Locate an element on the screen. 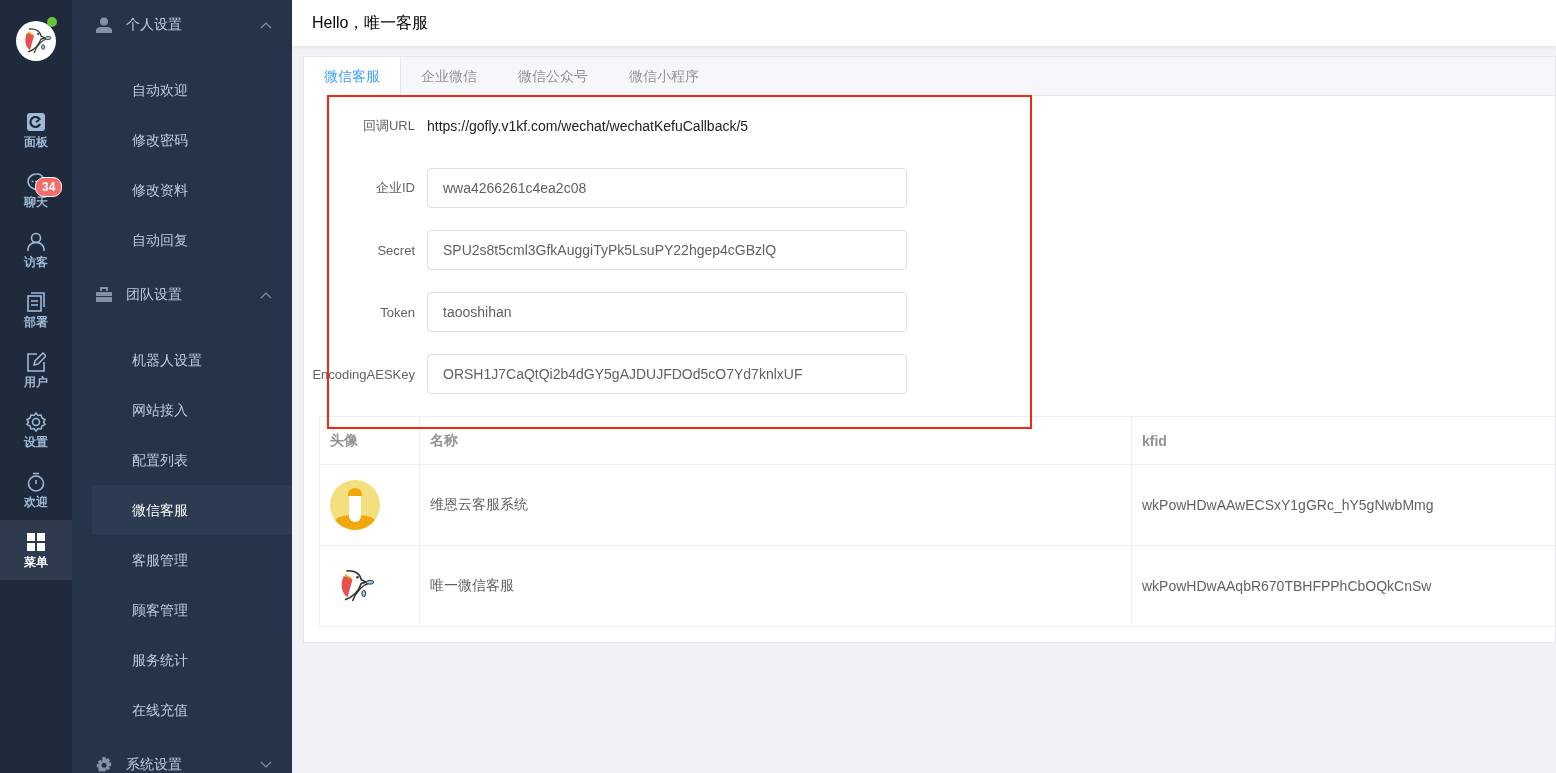  document-icon is located at coordinates (36, 301).